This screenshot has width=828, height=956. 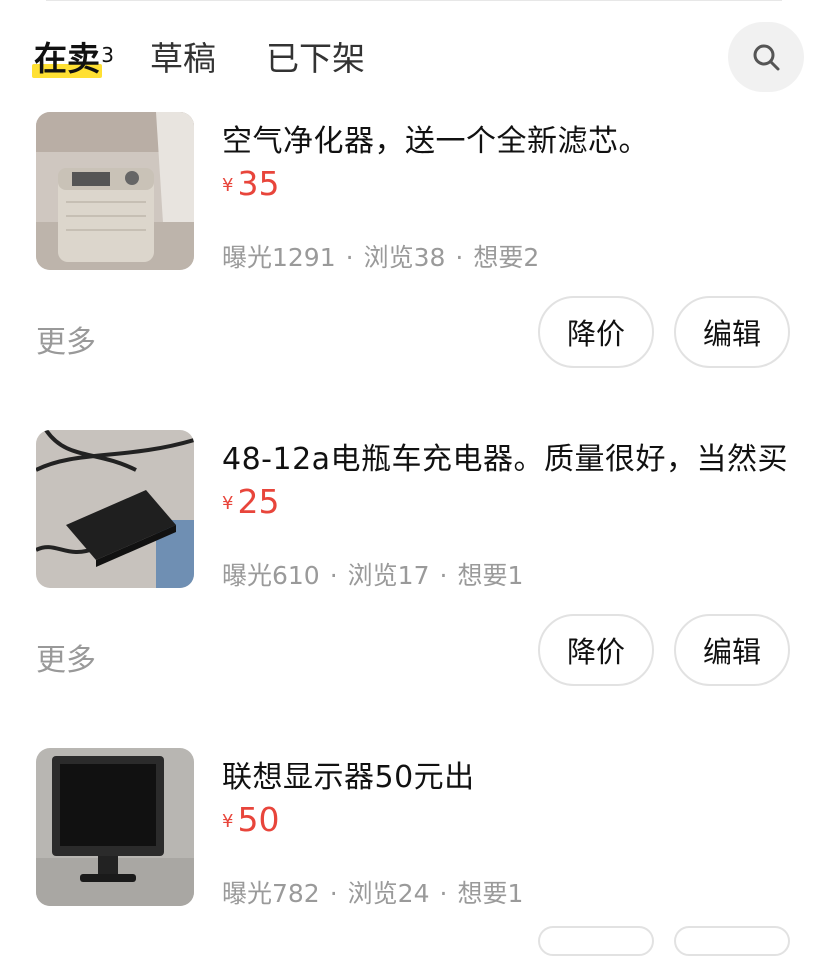 What do you see at coordinates (506, 257) in the screenshot?
I see `stat-wants: 想要2` at bounding box center [506, 257].